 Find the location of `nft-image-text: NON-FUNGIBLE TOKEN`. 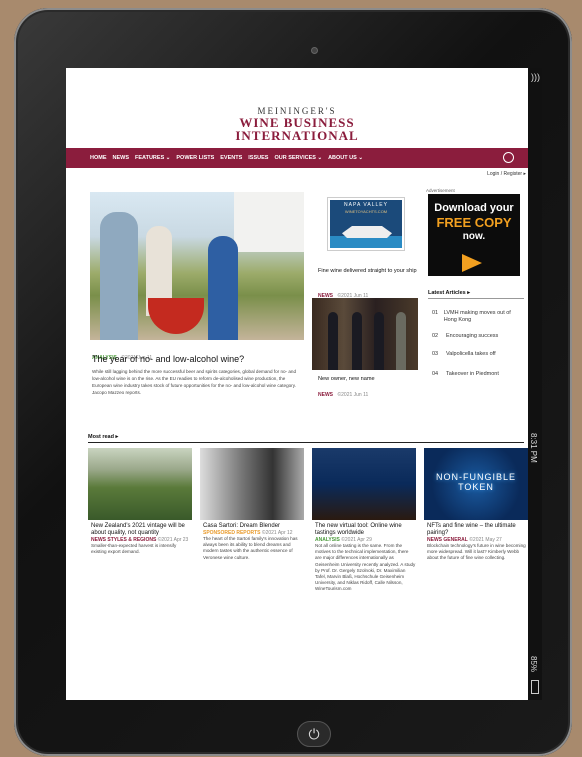

nft-image-text: NON-FUNGIBLE TOKEN is located at coordinates (475, 482).